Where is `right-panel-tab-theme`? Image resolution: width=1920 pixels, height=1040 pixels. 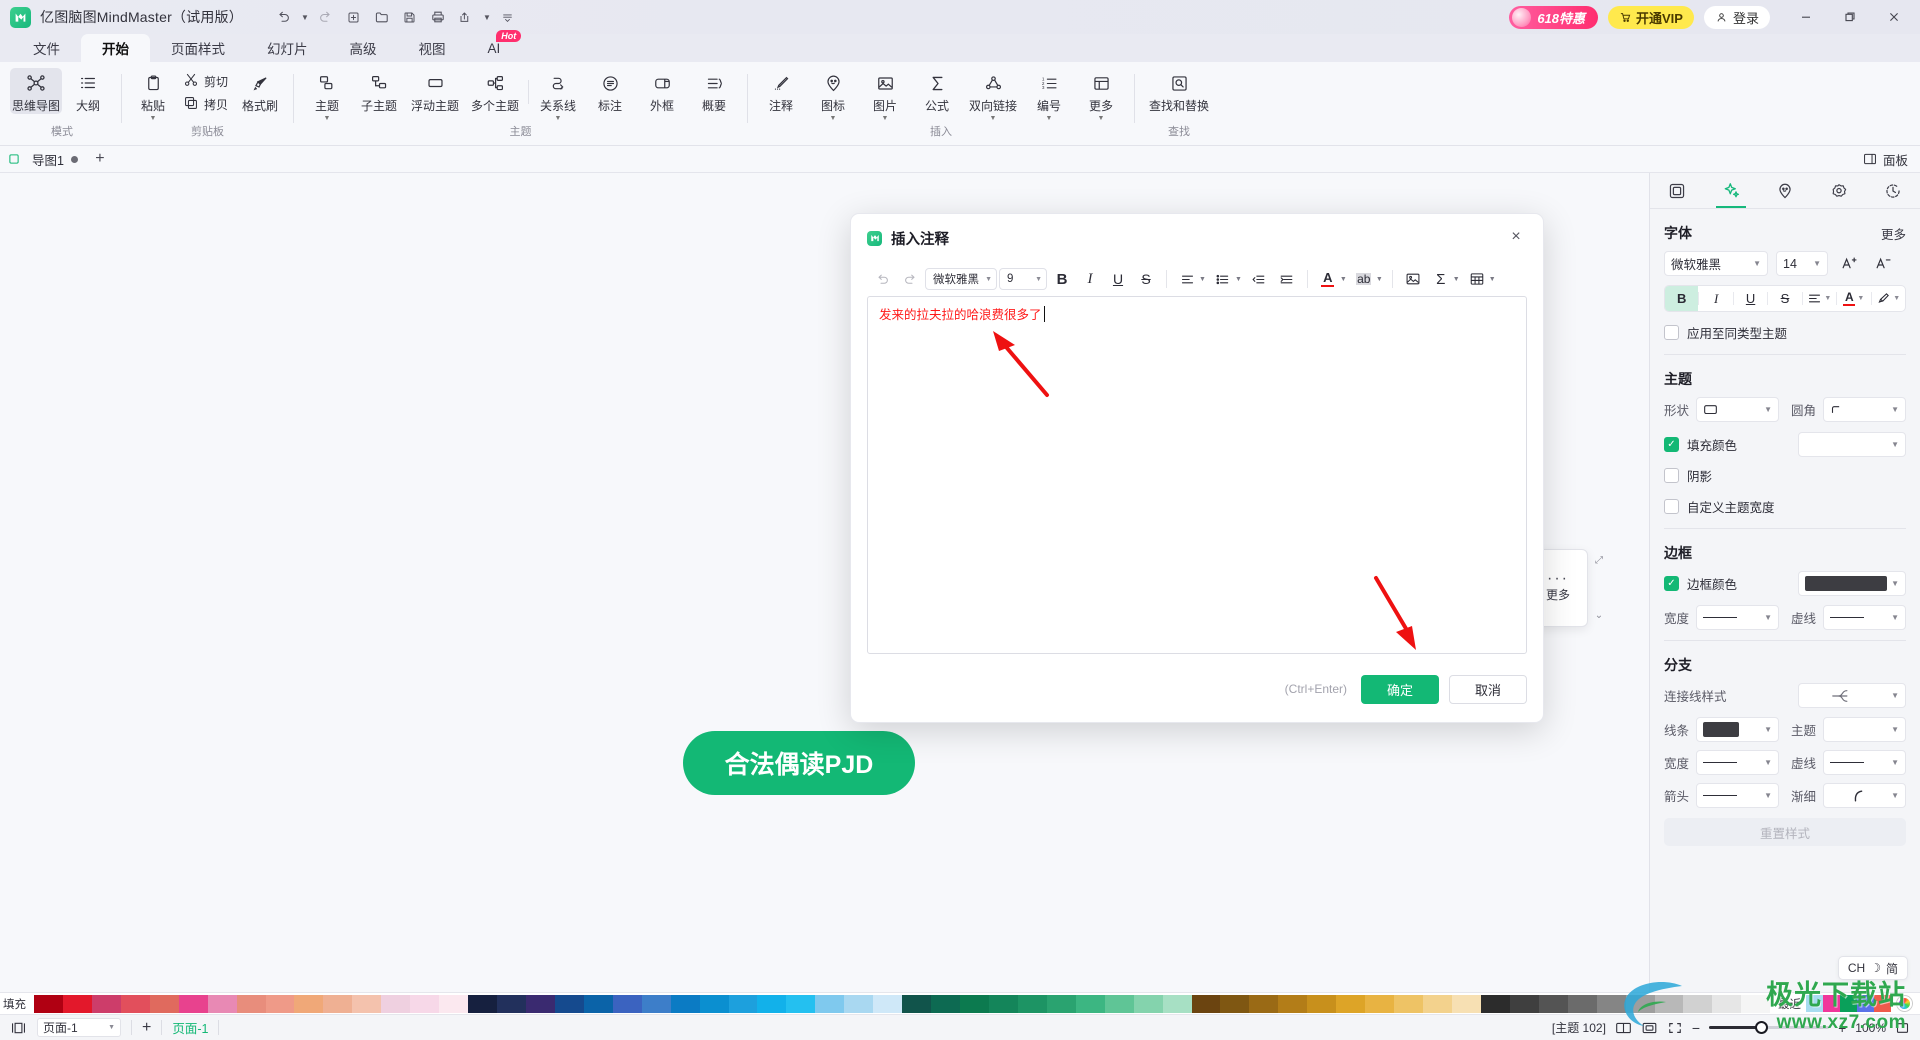 right-panel-tab-theme is located at coordinates (1839, 190).